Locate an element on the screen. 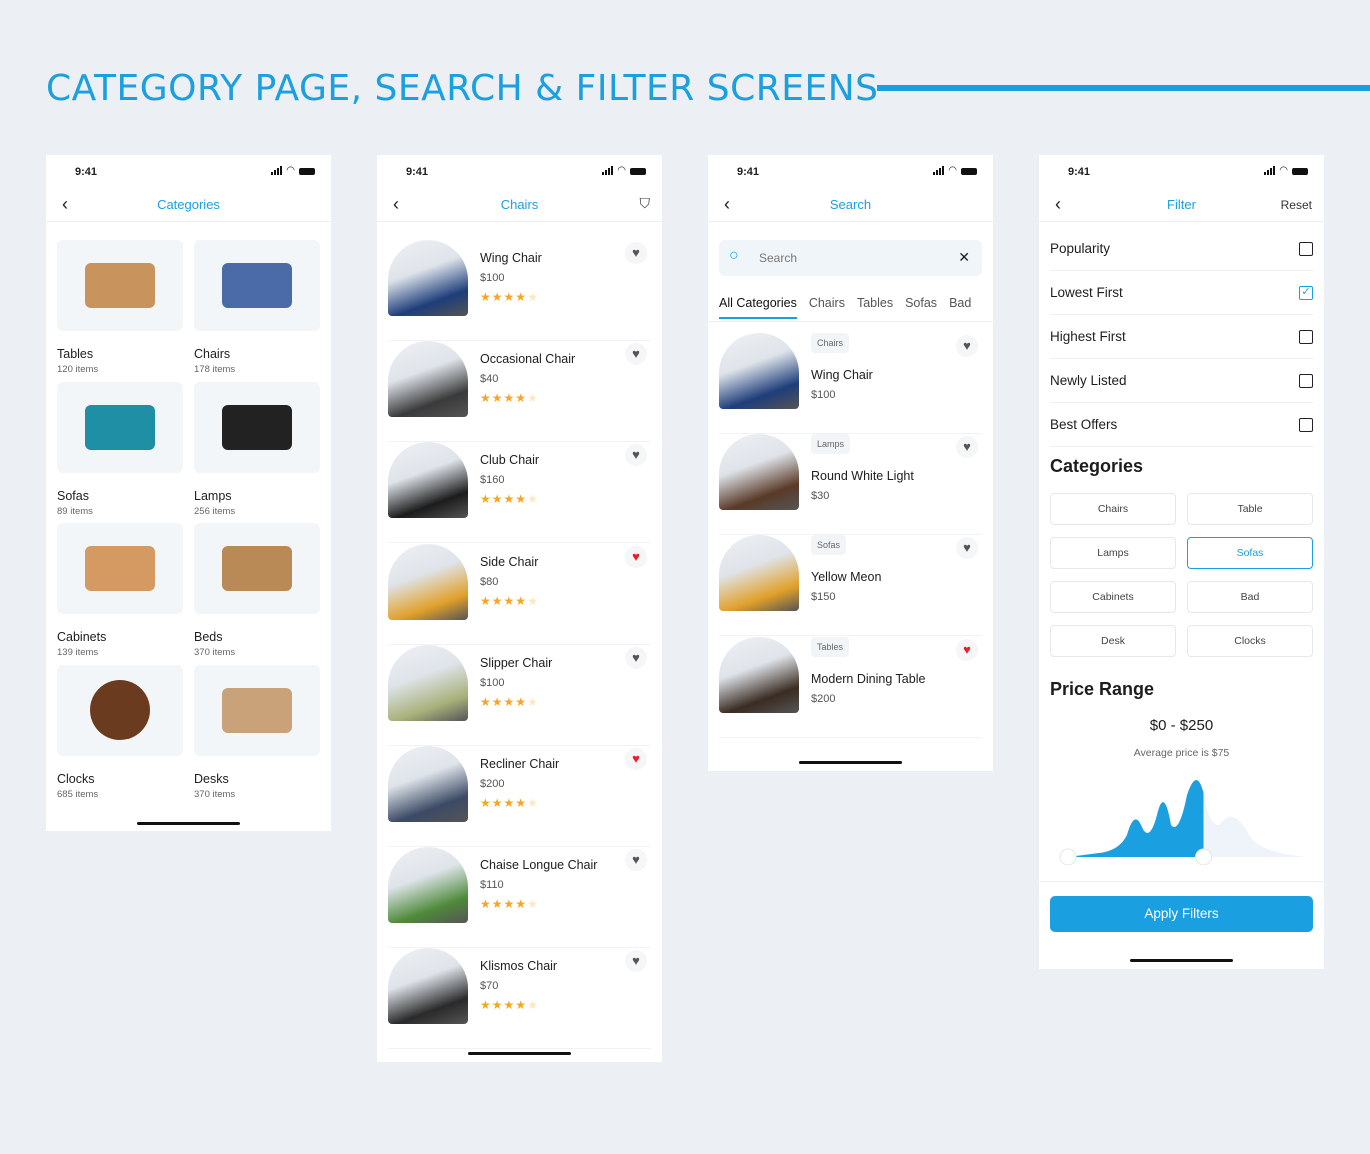  tab-bad: Bad is located at coordinates (960, 307).